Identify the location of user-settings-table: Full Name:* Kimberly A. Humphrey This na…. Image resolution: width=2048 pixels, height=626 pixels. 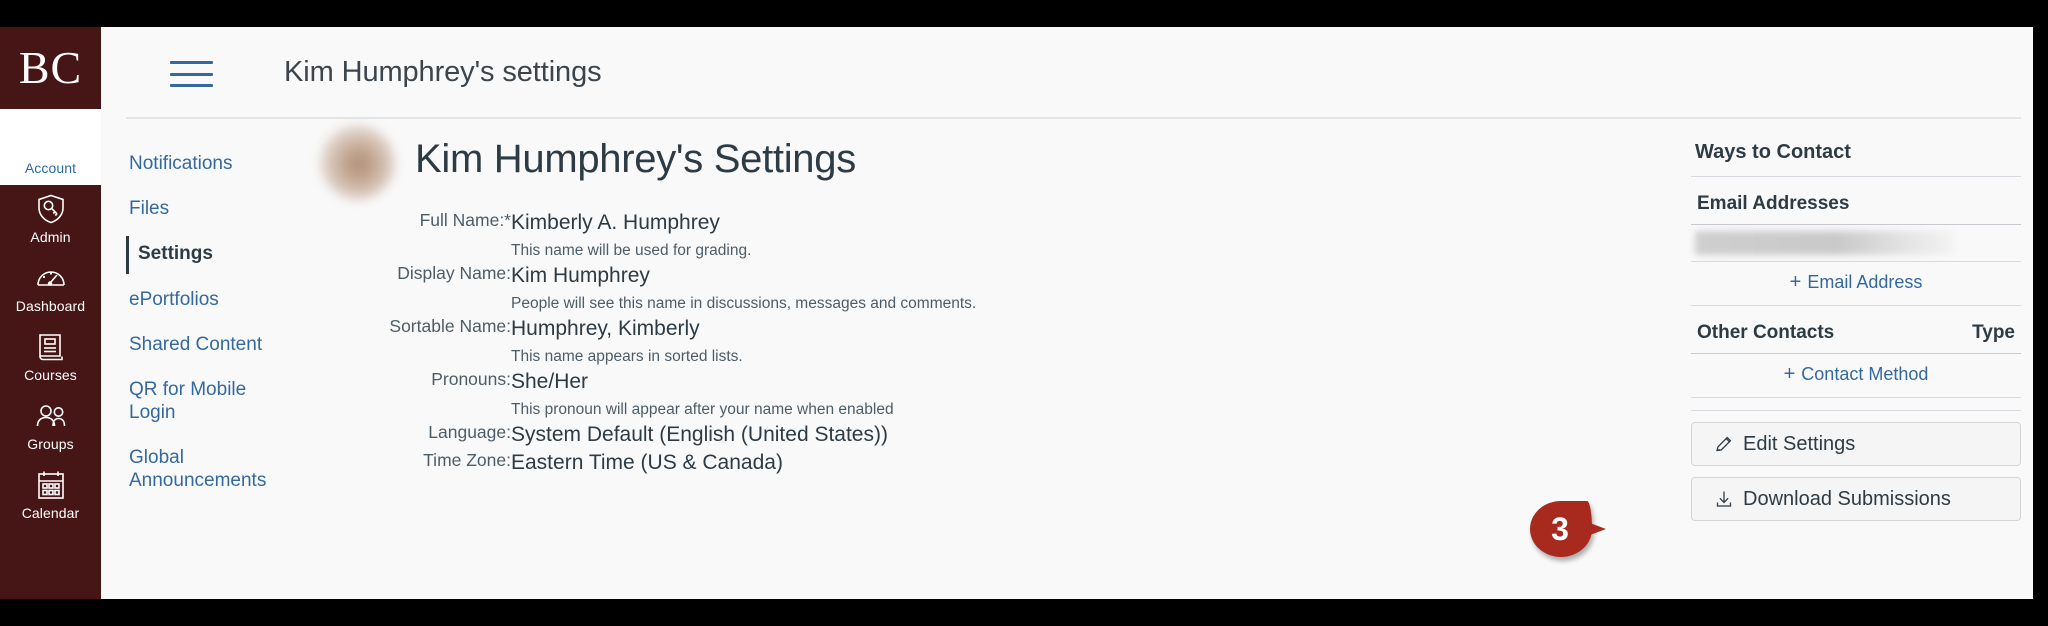
(648, 342).